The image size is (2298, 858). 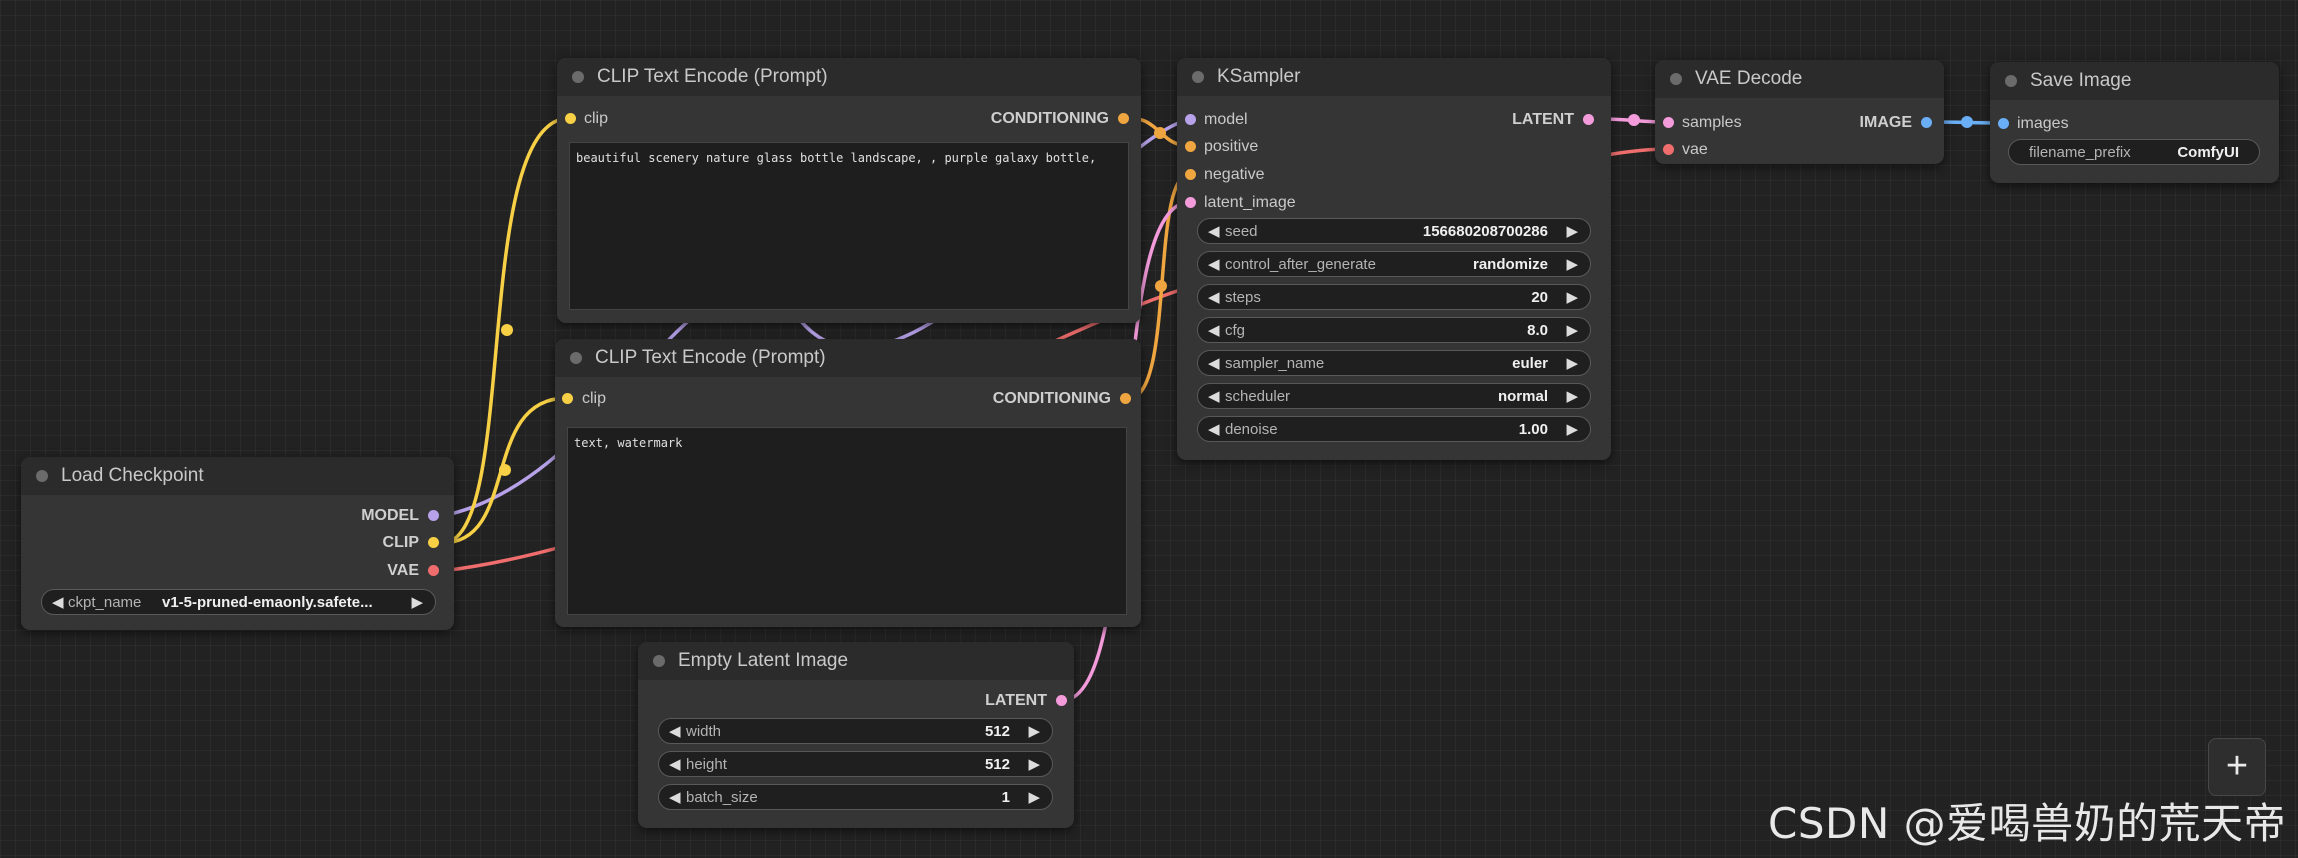 What do you see at coordinates (1394, 231) in the screenshot?
I see `seed-number-widget: ◀ seed 156680208700286 ▶` at bounding box center [1394, 231].